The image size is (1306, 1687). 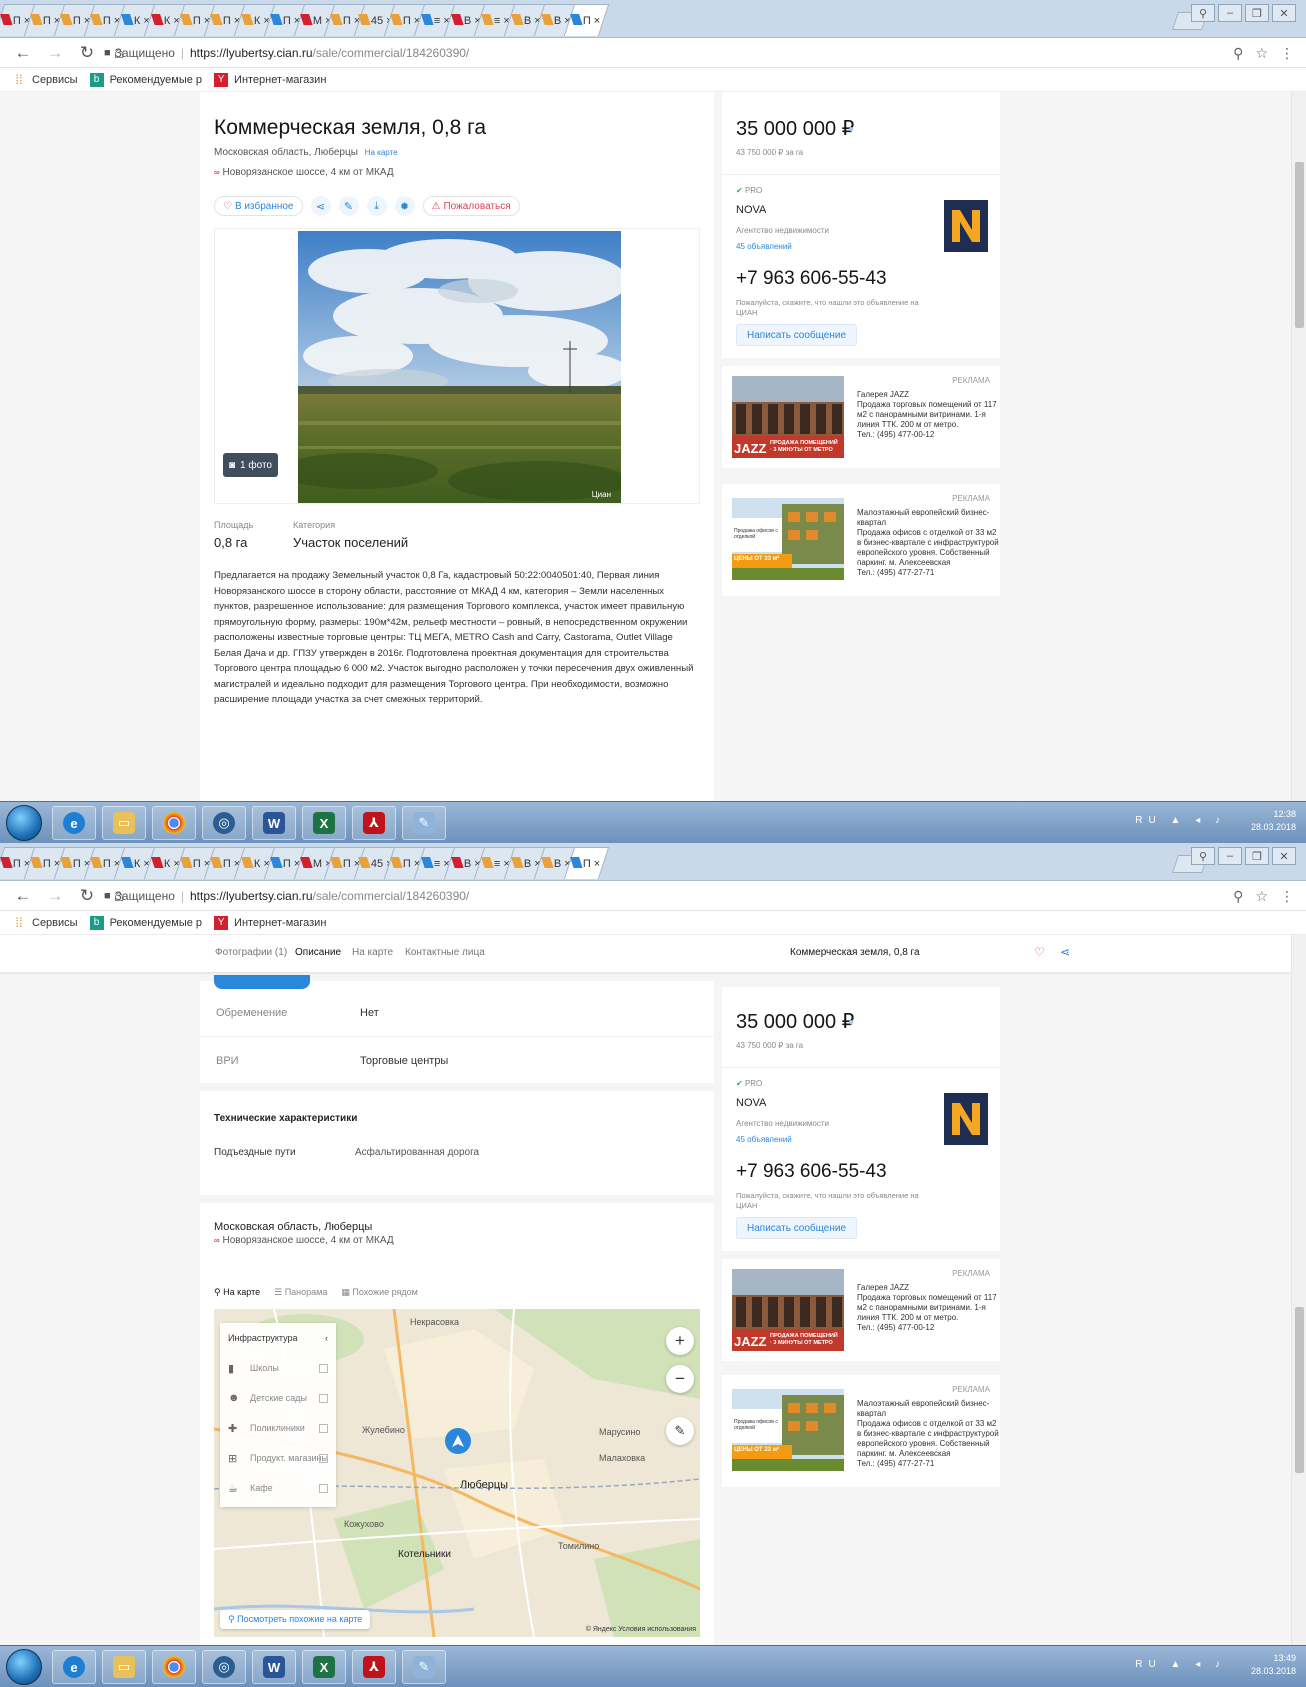 What do you see at coordinates (278, 1338) in the screenshot?
I see `infra-title: Инфраструктура ‹` at bounding box center [278, 1338].